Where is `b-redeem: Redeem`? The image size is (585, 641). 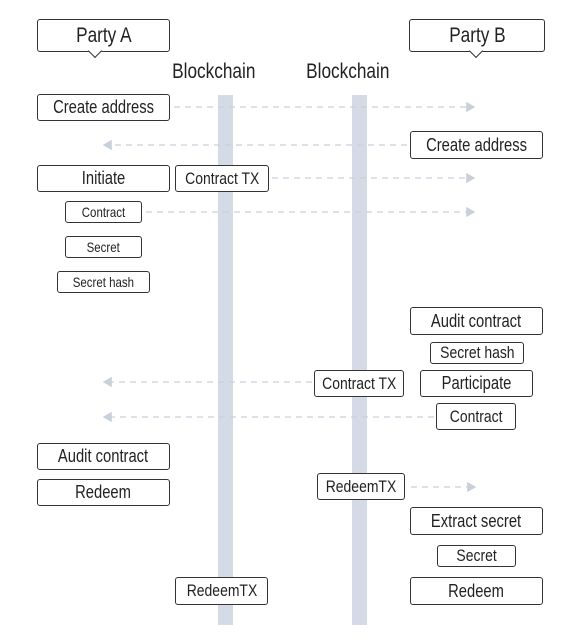 b-redeem: Redeem is located at coordinates (476, 591).